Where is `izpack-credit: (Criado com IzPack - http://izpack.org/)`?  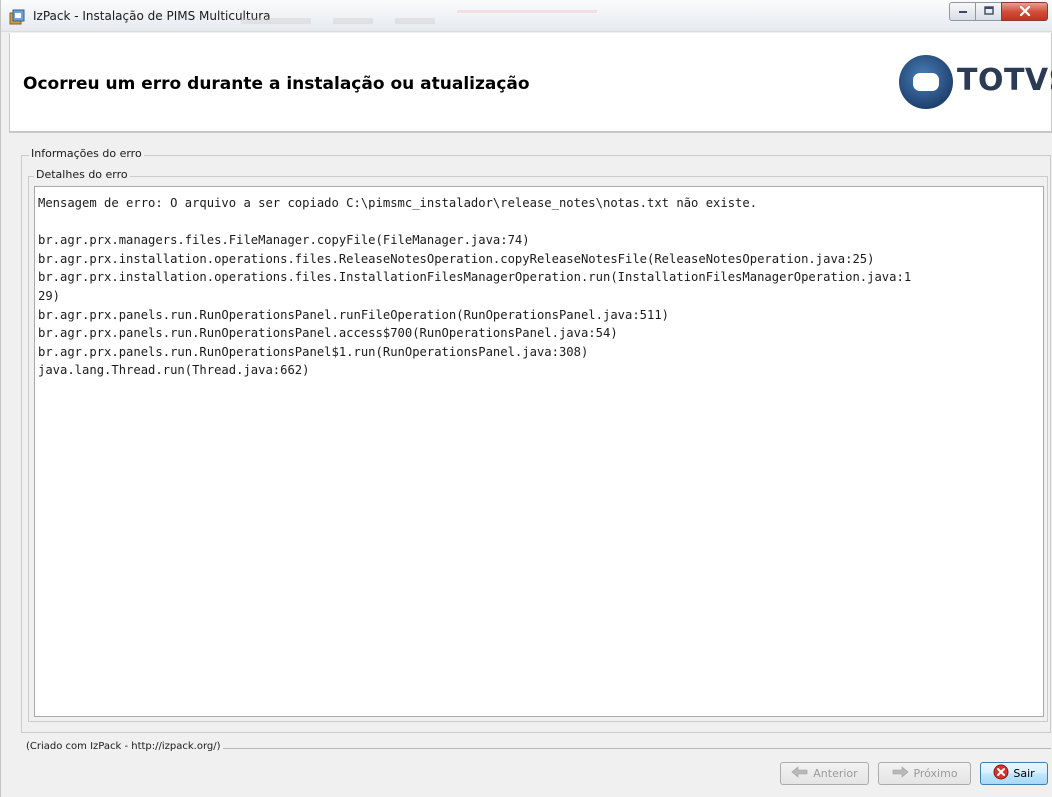 izpack-credit: (Criado com IzPack - http://izpack.org/) is located at coordinates (123, 746).